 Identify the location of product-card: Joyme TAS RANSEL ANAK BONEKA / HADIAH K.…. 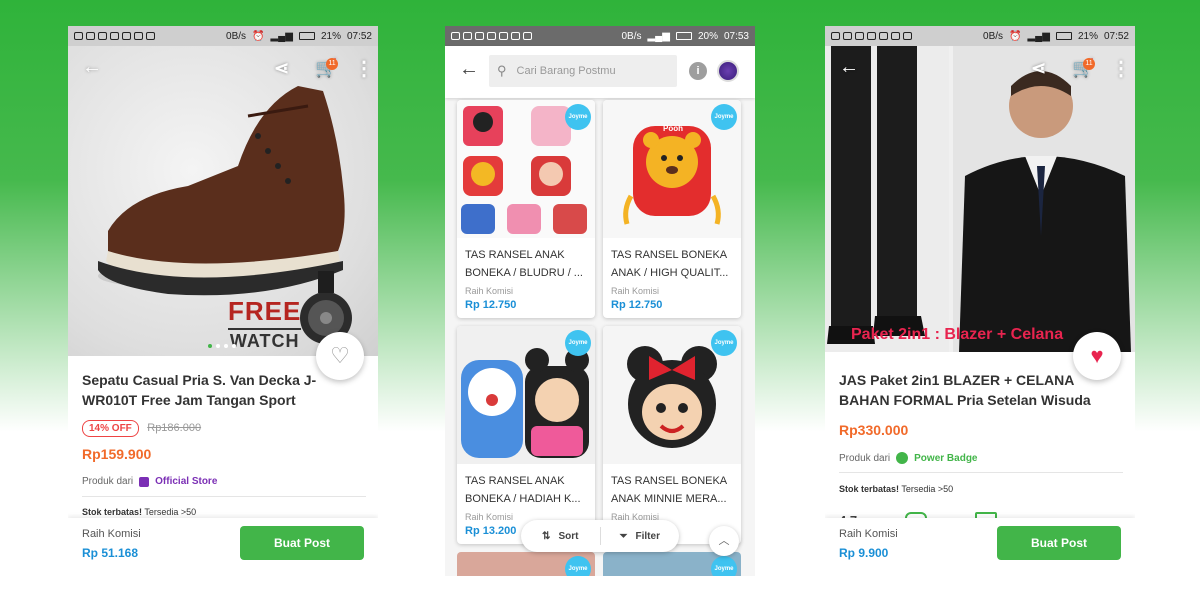
(526, 435).